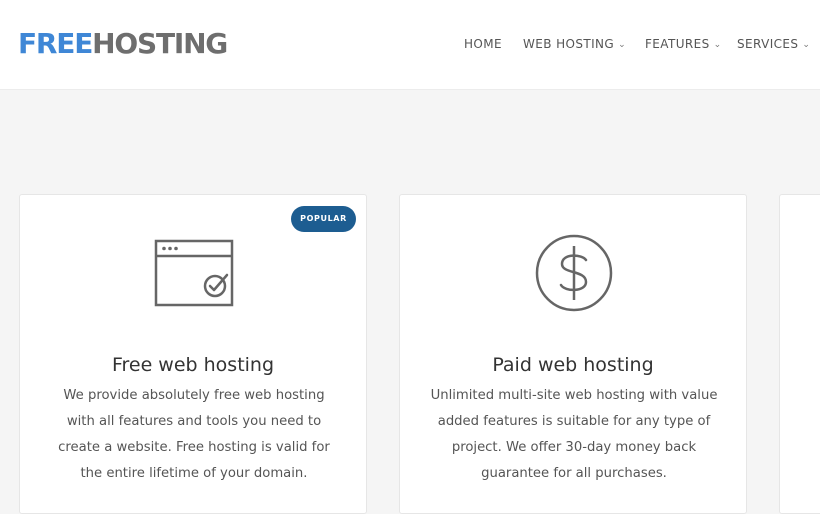  I want to click on nav-home: HOME, so click(483, 44).